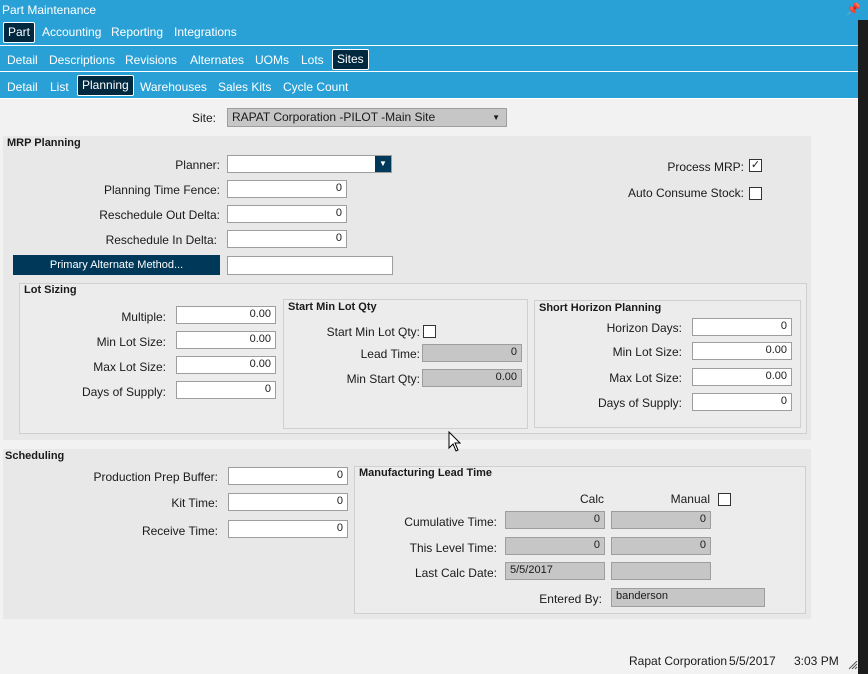 The height and width of the screenshot is (674, 868). Describe the element at coordinates (287, 189) in the screenshot. I see `time-fence-input: 0` at that location.